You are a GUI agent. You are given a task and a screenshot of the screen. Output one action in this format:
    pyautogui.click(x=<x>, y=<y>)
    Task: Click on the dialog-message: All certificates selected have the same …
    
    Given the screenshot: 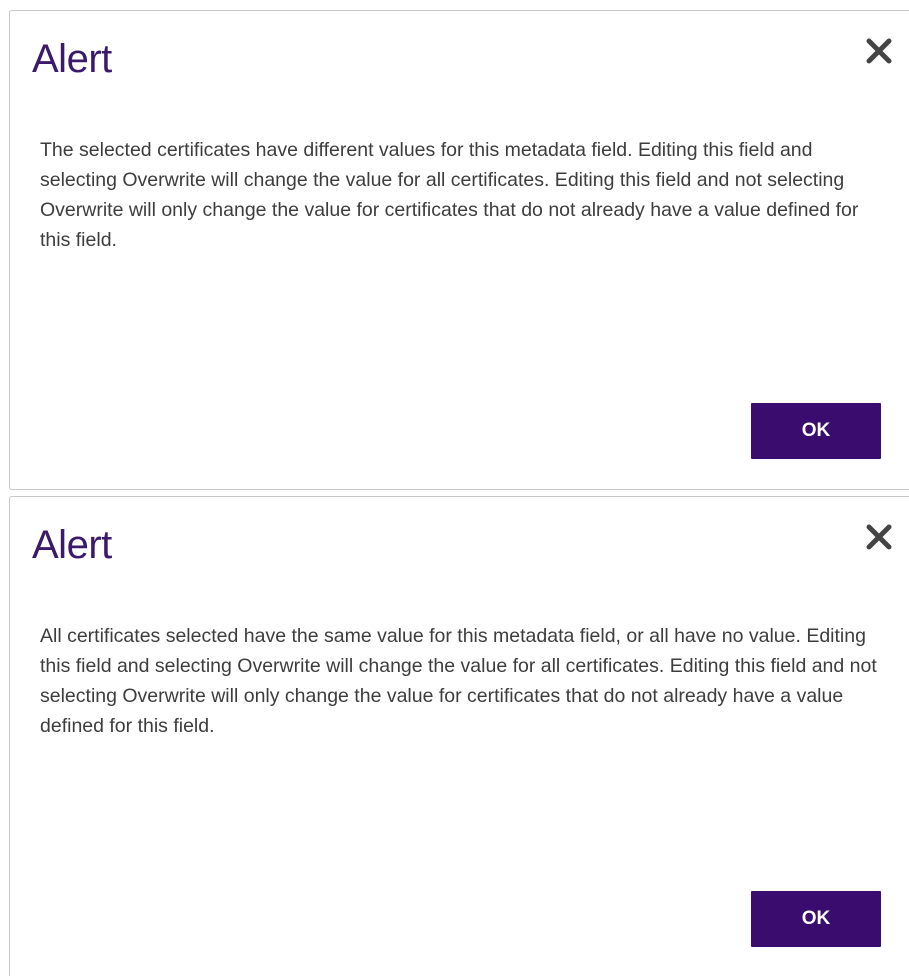 What is the action you would take?
    pyautogui.click(x=458, y=681)
    